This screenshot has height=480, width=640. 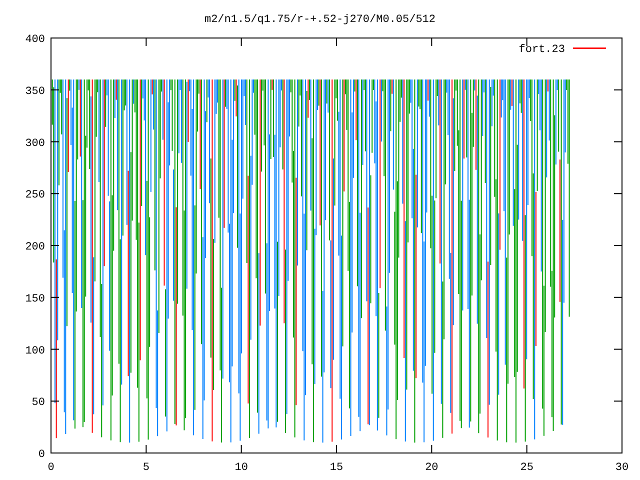 What do you see at coordinates (35, 40) in the screenshot?
I see `axis-tick-label: 400` at bounding box center [35, 40].